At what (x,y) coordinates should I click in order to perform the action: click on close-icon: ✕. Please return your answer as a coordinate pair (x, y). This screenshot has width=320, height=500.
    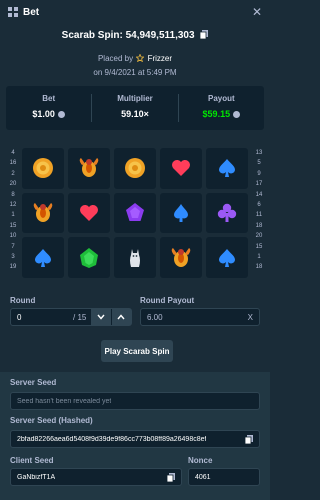
    Looking at the image, I should click on (257, 12).